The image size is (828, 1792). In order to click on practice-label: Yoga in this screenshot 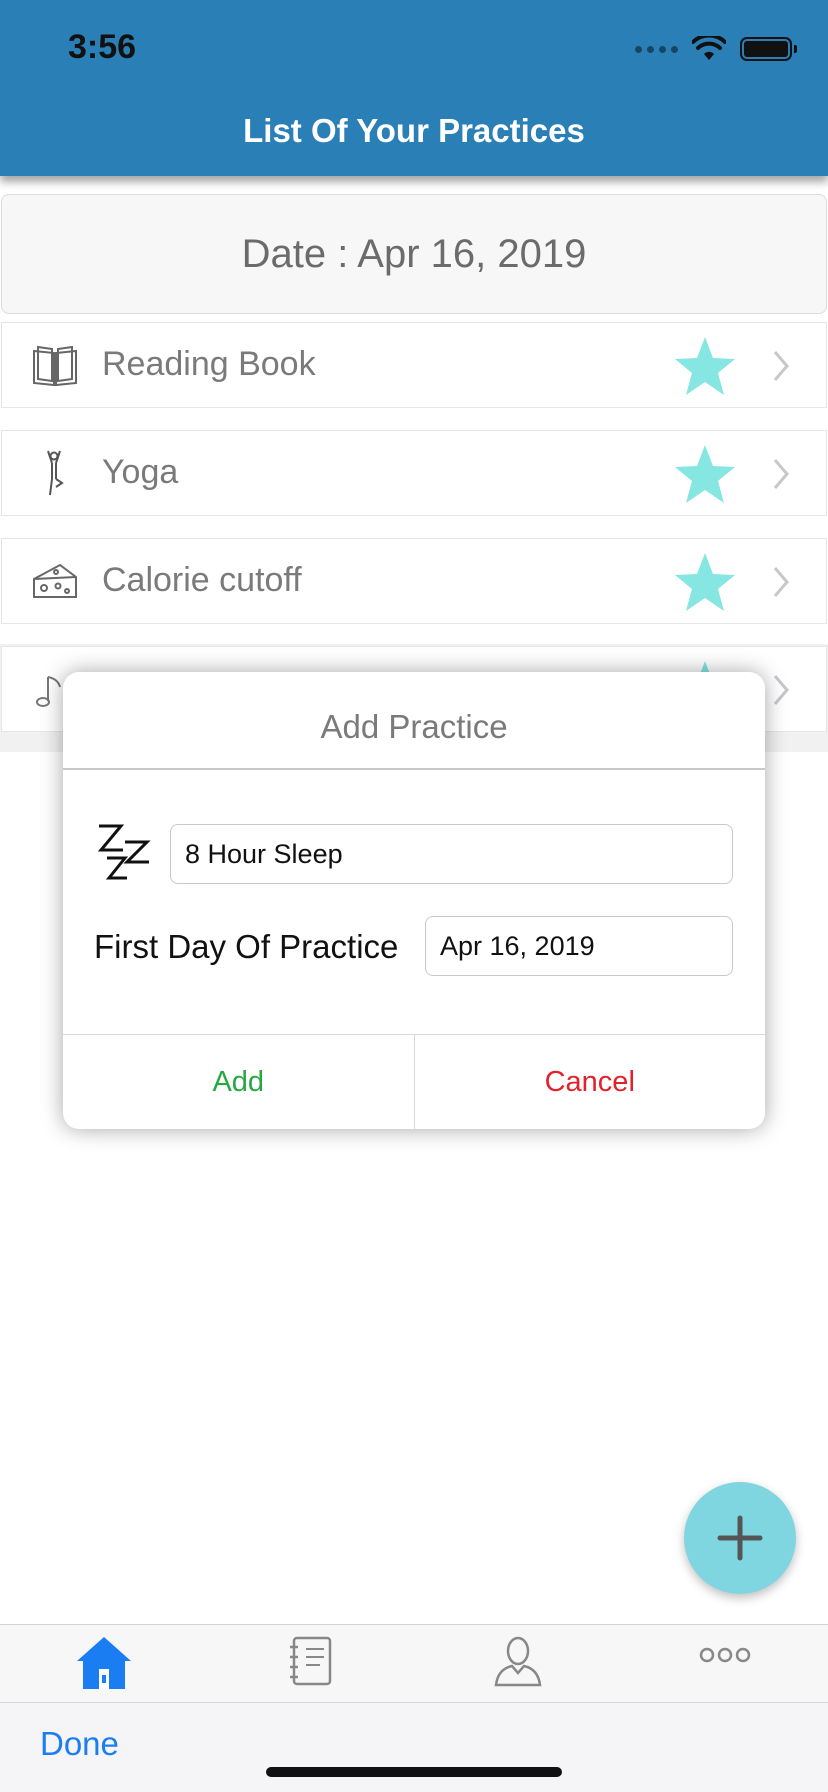, I will do `click(140, 472)`.